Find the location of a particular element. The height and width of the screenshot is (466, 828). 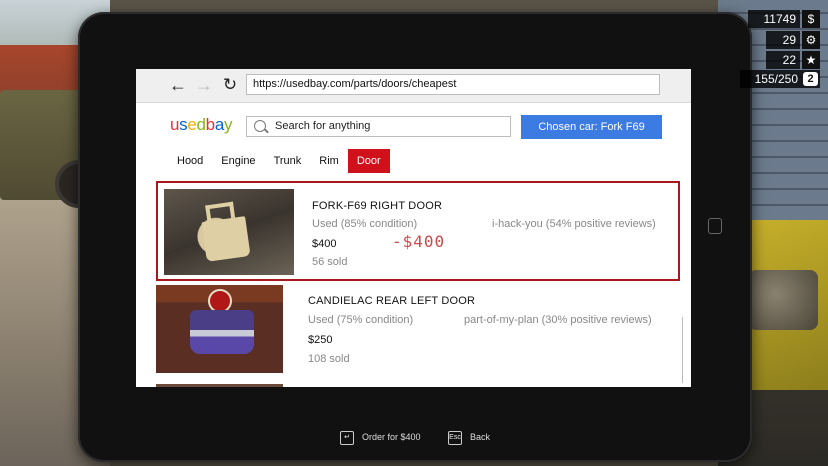

category-tabs: Hood Engine Trunk Rim Door is located at coordinates (279, 161).